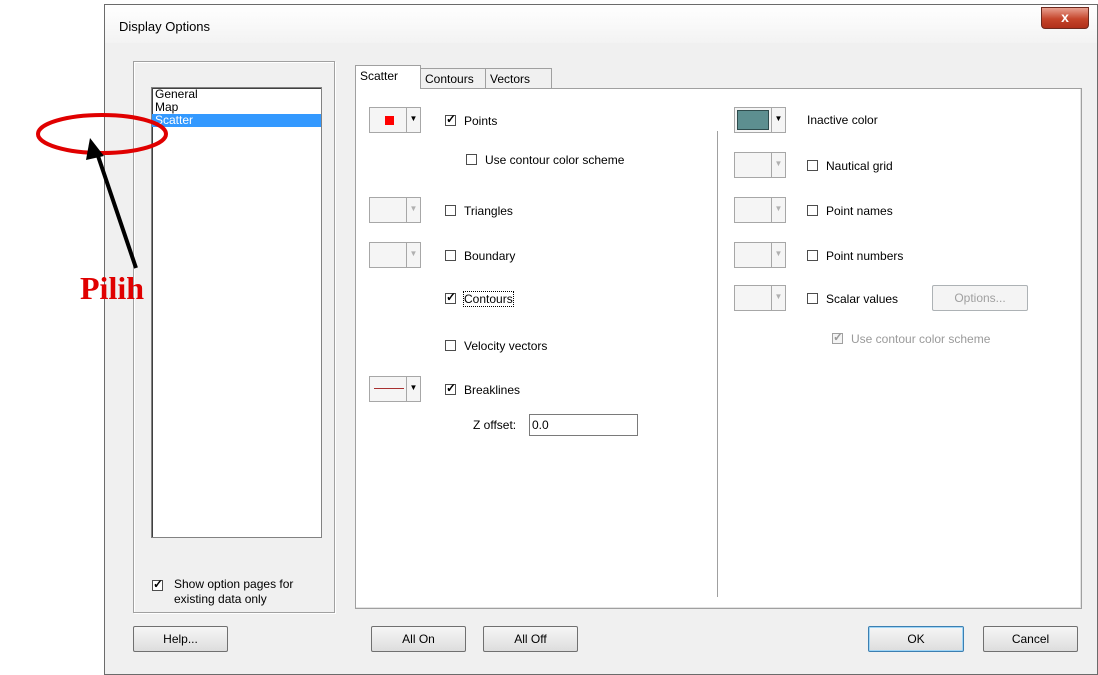 The height and width of the screenshot is (675, 1098). What do you see at coordinates (450, 297) in the screenshot?
I see `contours-checkbox` at bounding box center [450, 297].